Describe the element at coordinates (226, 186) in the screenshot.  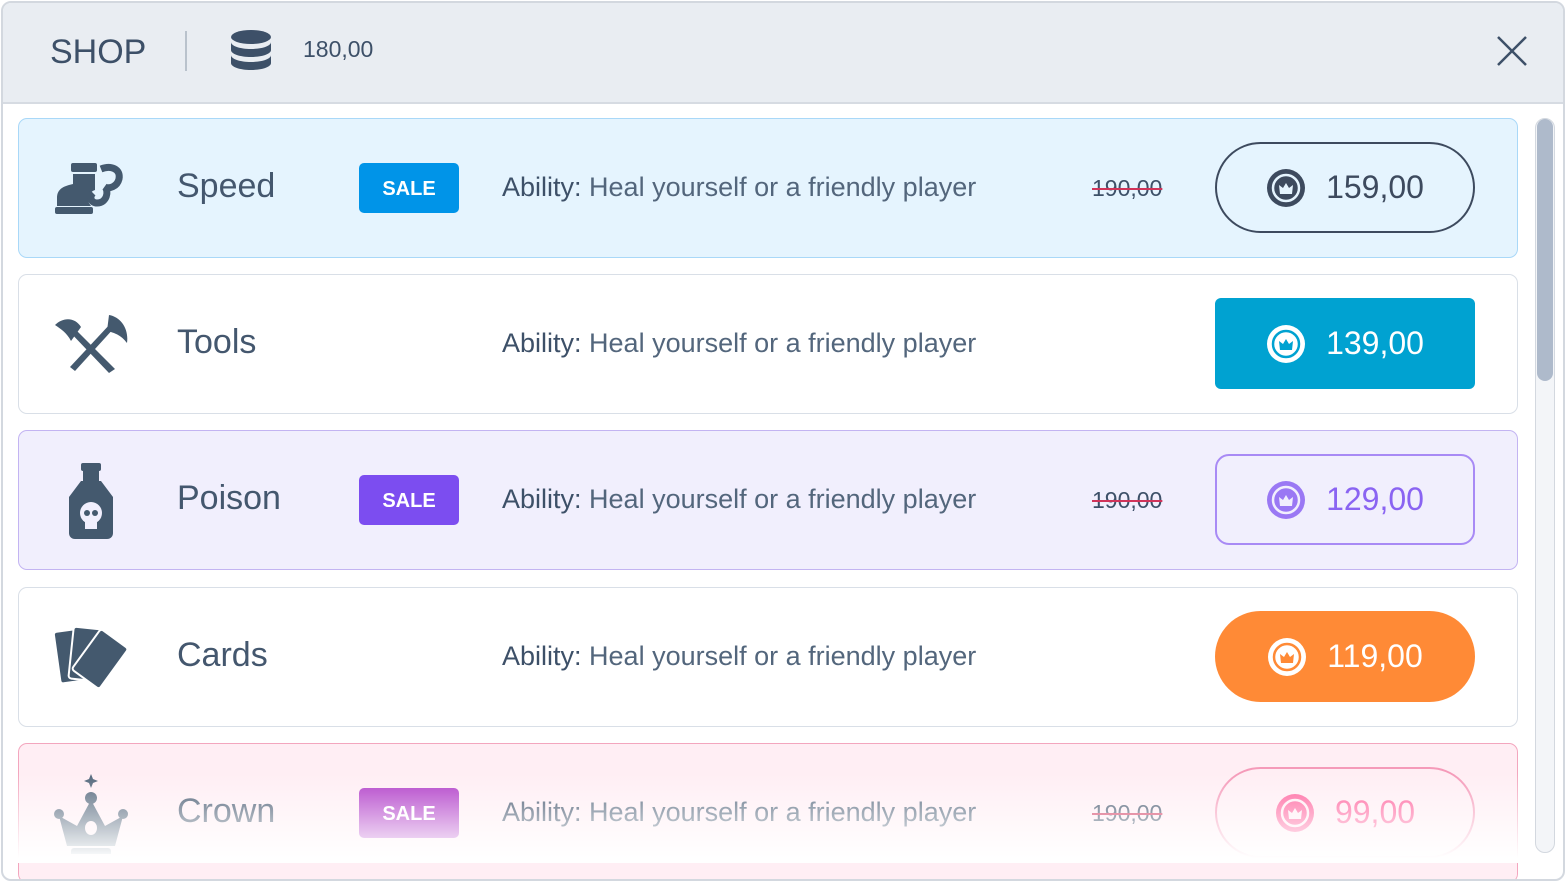
I see `item-name: Speed` at that location.